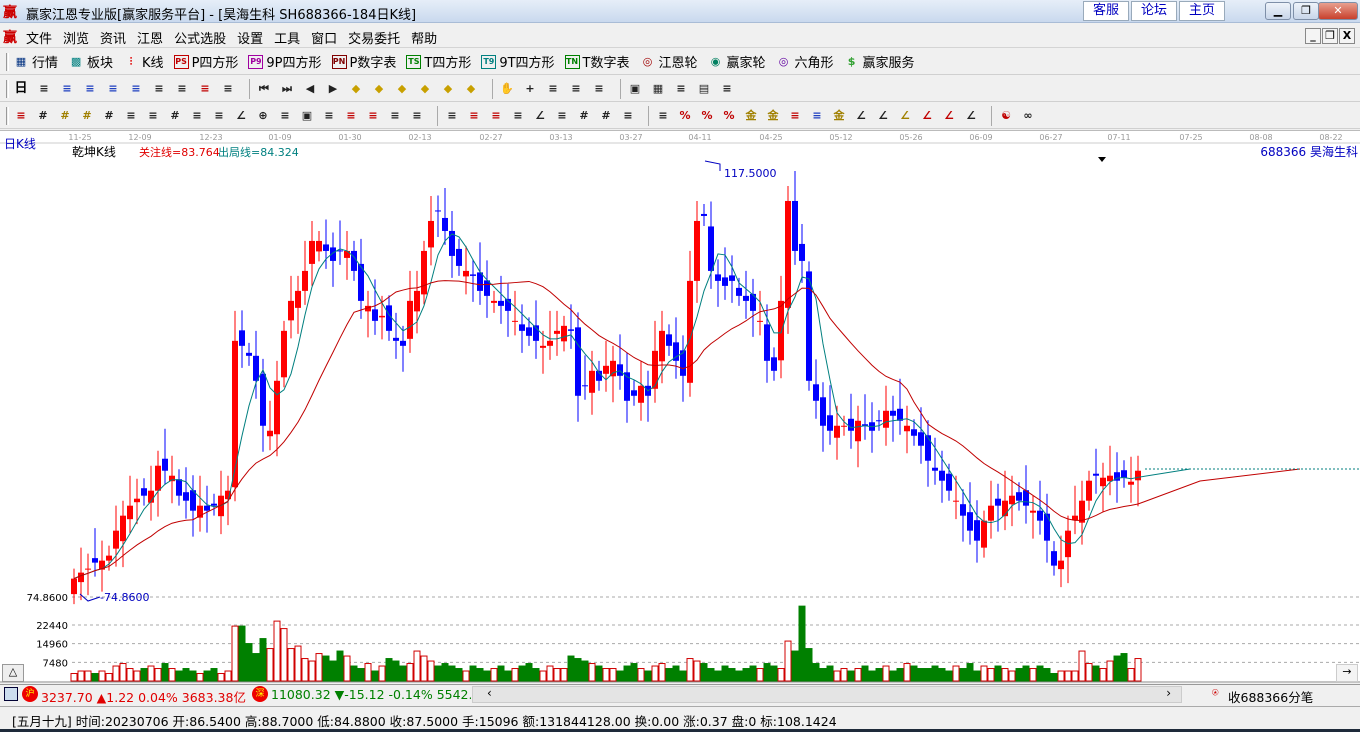 This screenshot has width=1360, height=732. Describe the element at coordinates (628, 116) in the screenshot. I see `parallel-lines-icon: ≡` at that location.